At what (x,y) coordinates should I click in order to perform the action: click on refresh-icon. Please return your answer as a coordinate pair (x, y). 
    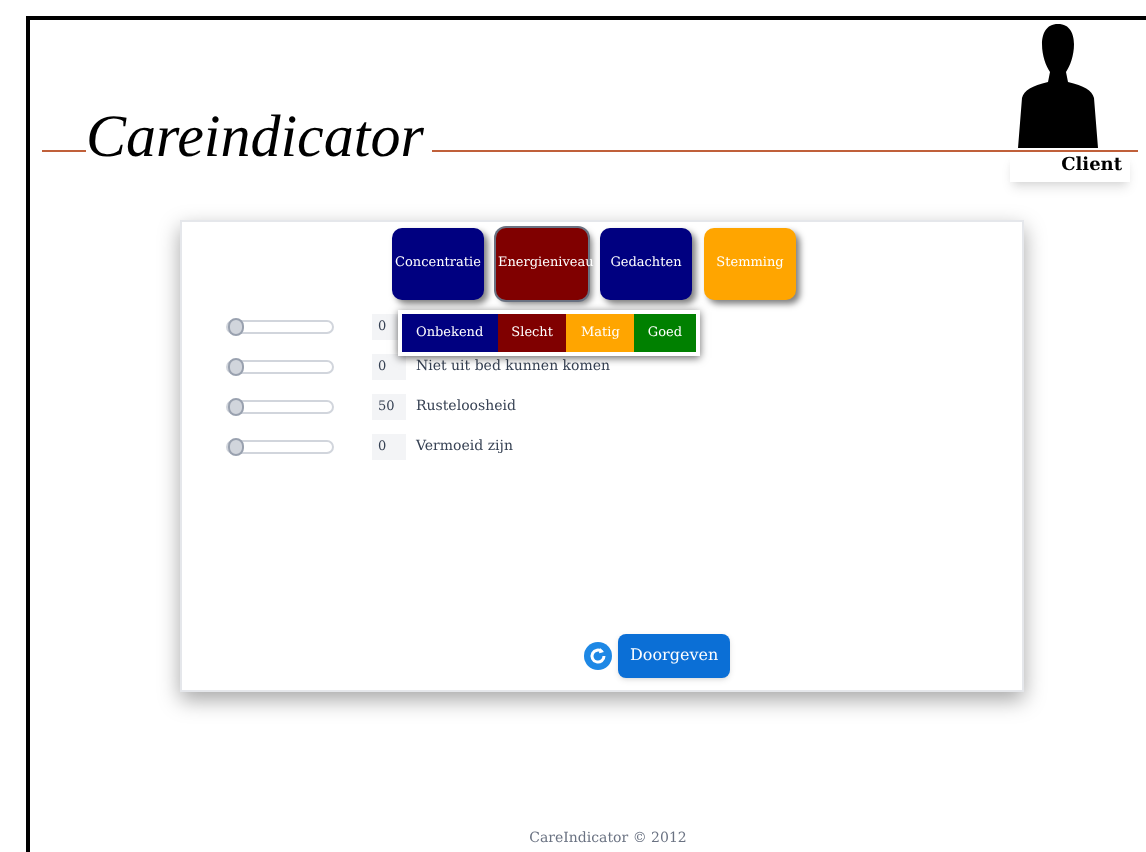
    Looking at the image, I should click on (598, 656).